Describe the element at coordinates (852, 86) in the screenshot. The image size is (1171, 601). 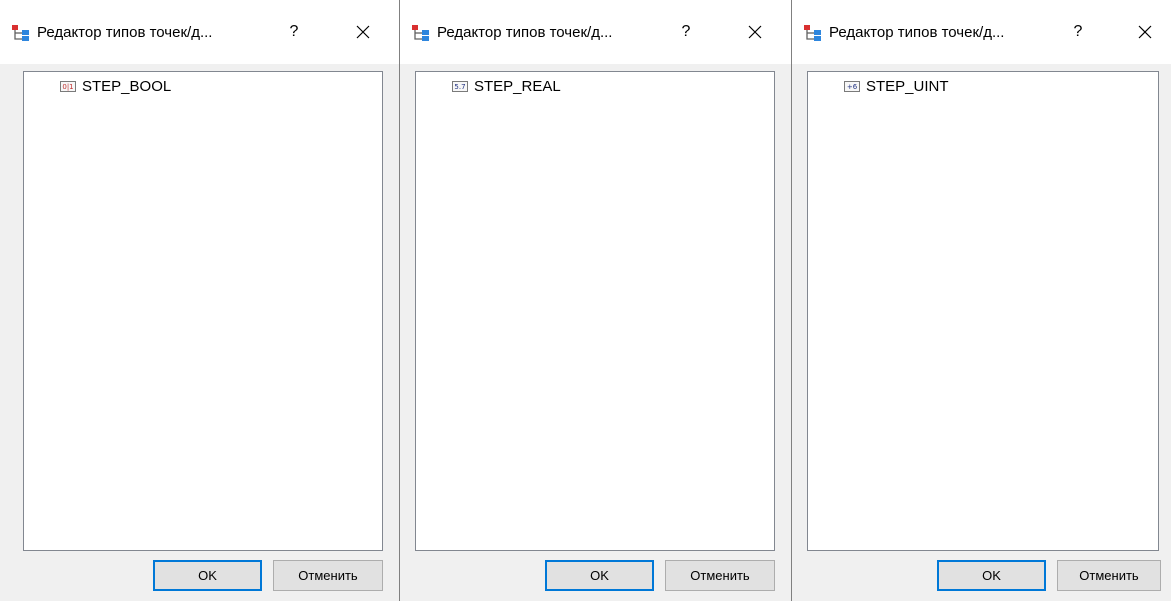
I see `uint-type-icon: +6` at that location.